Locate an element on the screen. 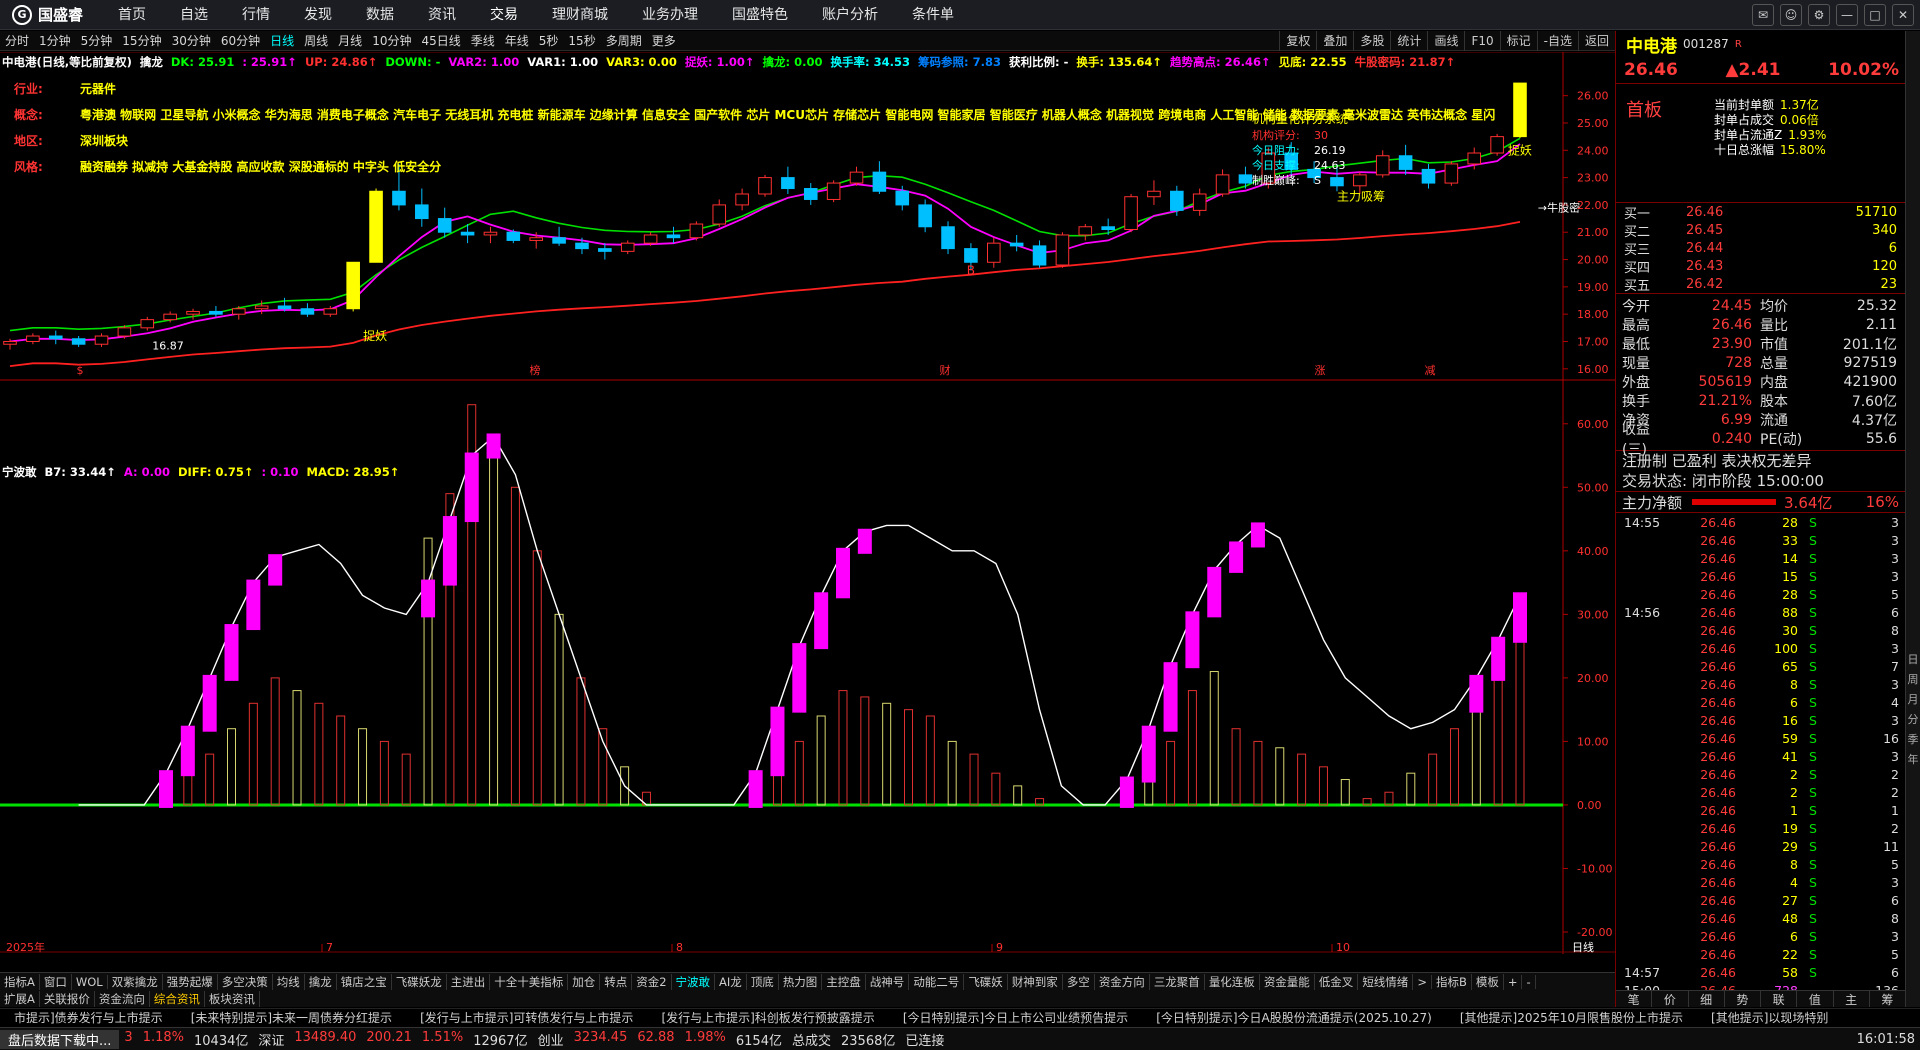  period-3: 15分钟 is located at coordinates (141, 40).